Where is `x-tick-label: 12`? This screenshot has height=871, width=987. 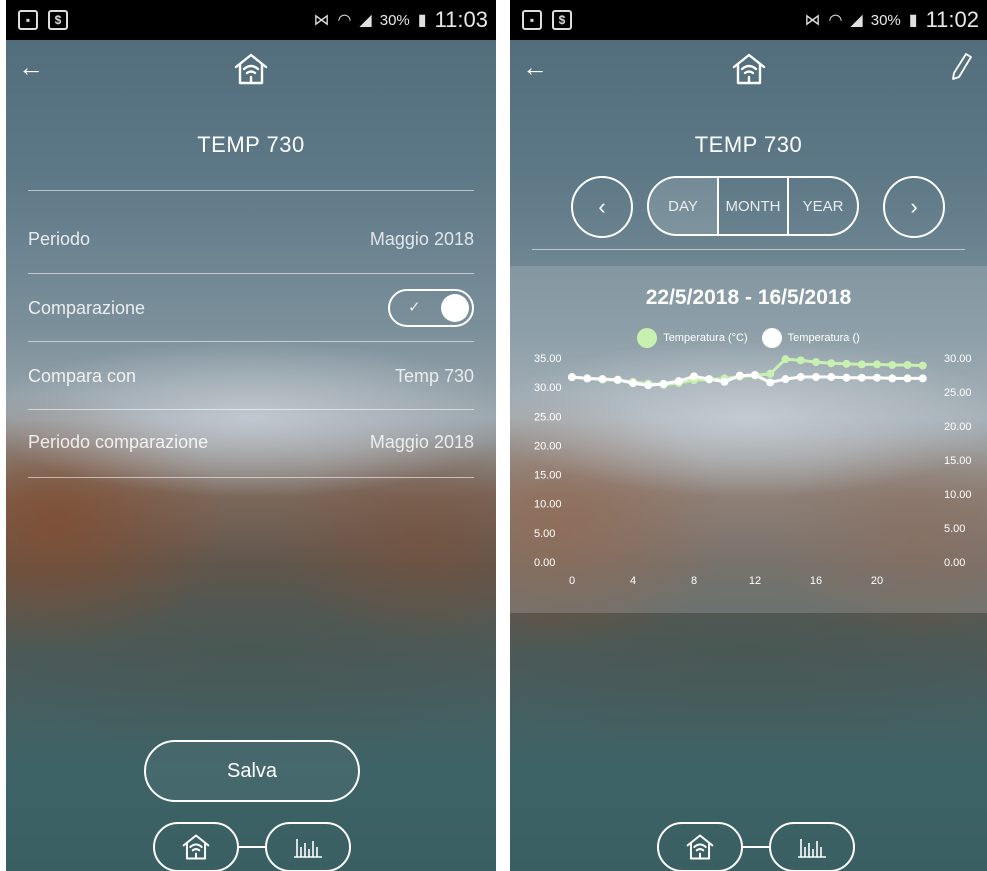 x-tick-label: 12 is located at coordinates (755, 581).